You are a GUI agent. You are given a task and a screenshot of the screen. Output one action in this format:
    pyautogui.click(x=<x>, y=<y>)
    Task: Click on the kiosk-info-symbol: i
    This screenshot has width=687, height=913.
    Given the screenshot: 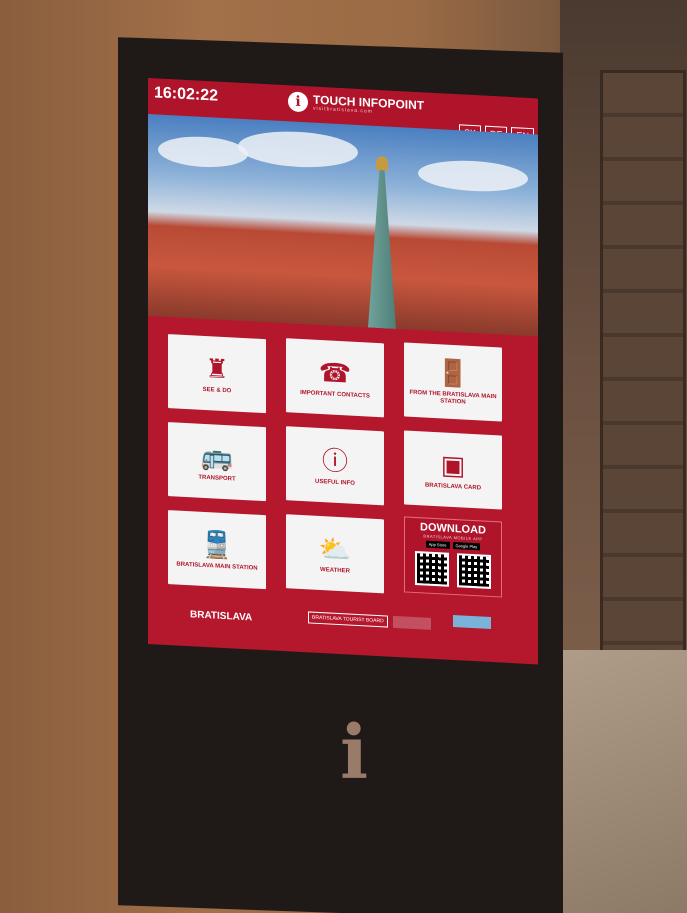 What is the action you would take?
    pyautogui.click(x=354, y=753)
    